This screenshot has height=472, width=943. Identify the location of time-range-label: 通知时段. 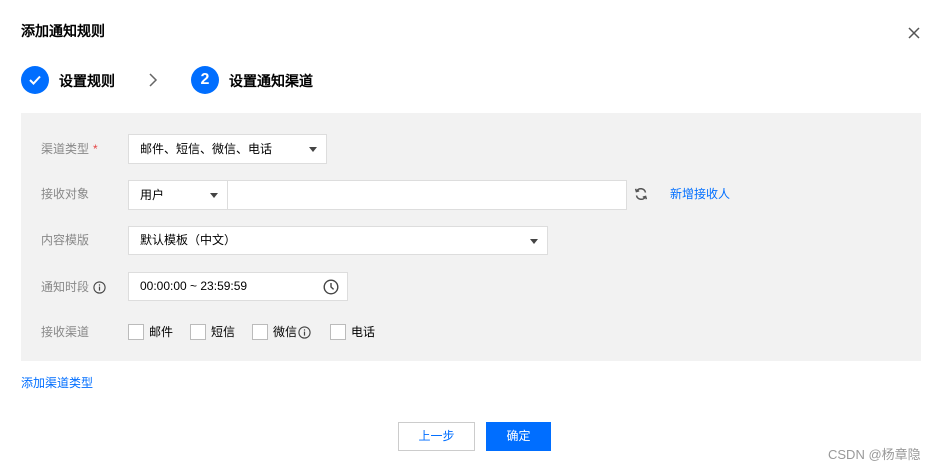
(65, 287).